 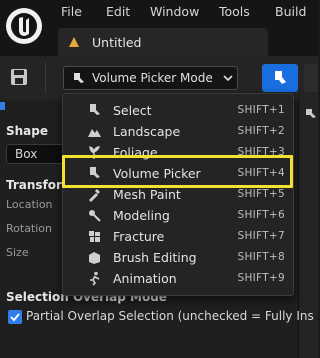 What do you see at coordinates (179, 278) in the screenshot?
I see `menu-item-animation: Animation SHIFT+9` at bounding box center [179, 278].